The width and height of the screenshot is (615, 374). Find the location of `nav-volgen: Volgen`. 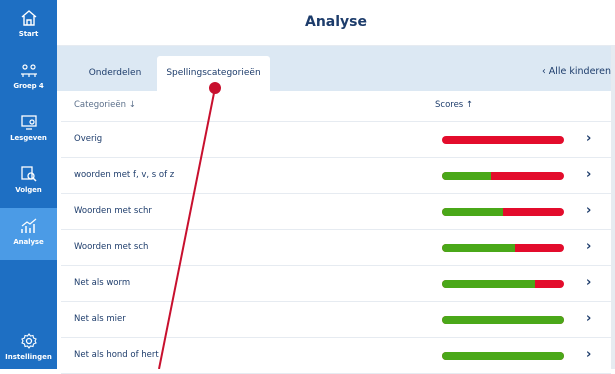

nav-volgen: Volgen is located at coordinates (28, 182).